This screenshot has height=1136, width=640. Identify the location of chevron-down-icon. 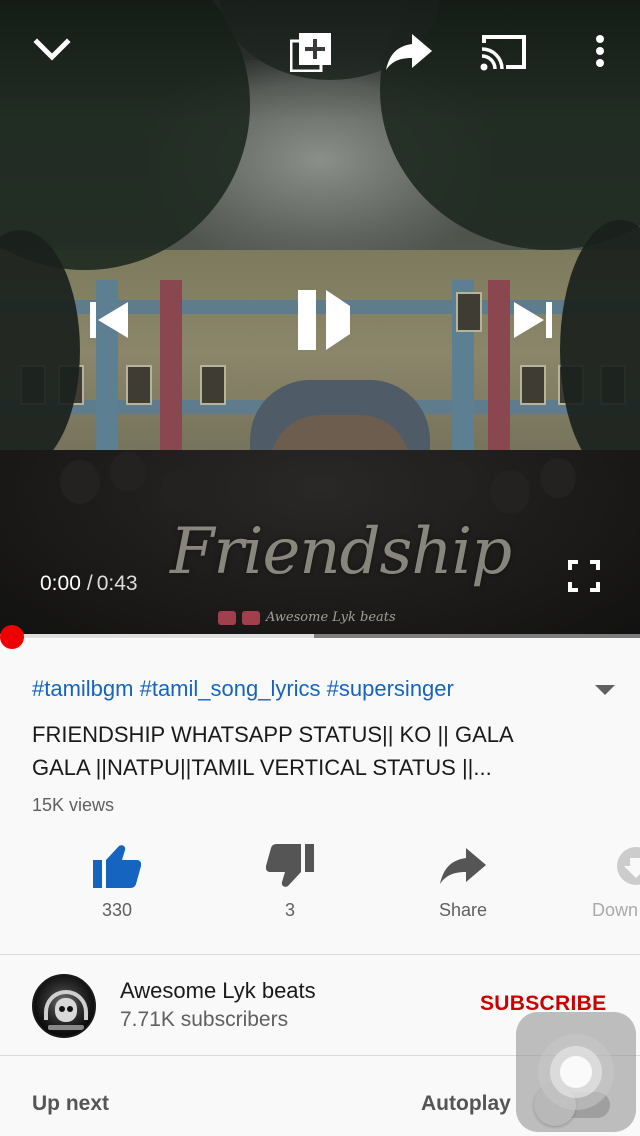
(52, 49).